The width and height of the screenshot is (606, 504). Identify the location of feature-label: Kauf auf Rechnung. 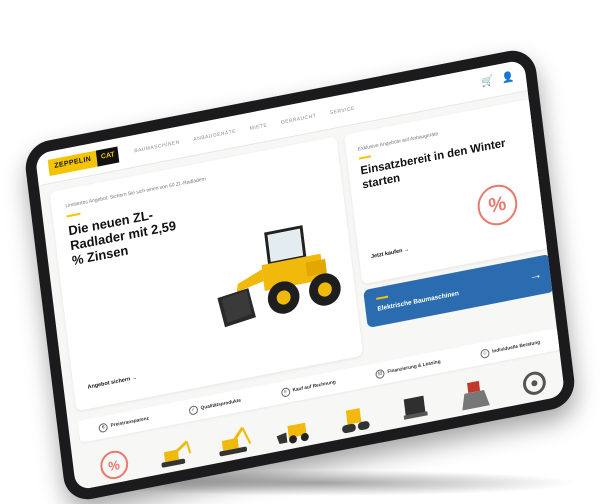
(314, 386).